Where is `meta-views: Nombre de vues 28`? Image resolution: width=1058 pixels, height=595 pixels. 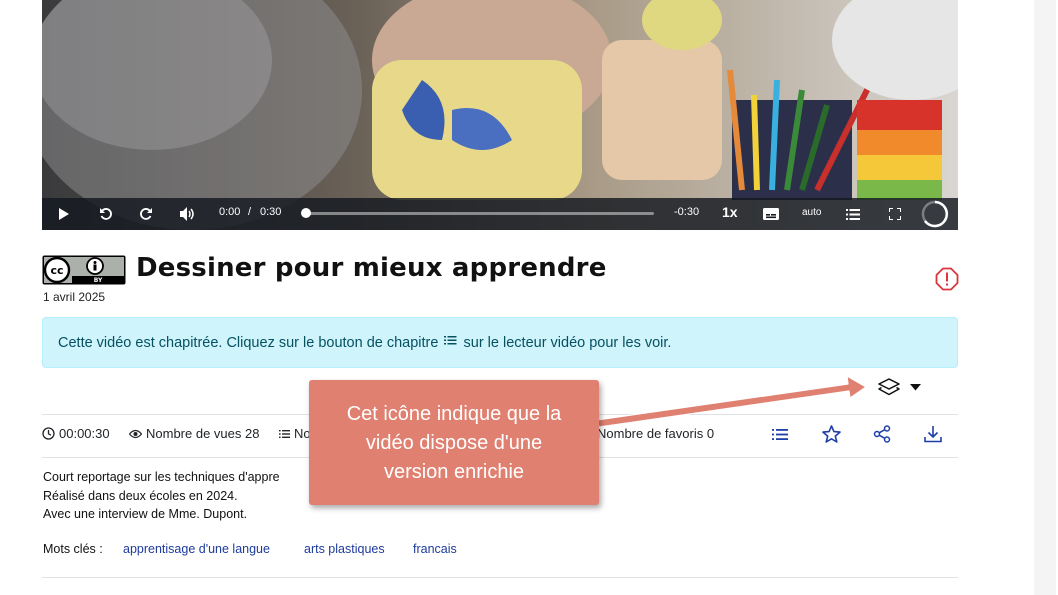 meta-views: Nombre de vues 28 is located at coordinates (194, 433).